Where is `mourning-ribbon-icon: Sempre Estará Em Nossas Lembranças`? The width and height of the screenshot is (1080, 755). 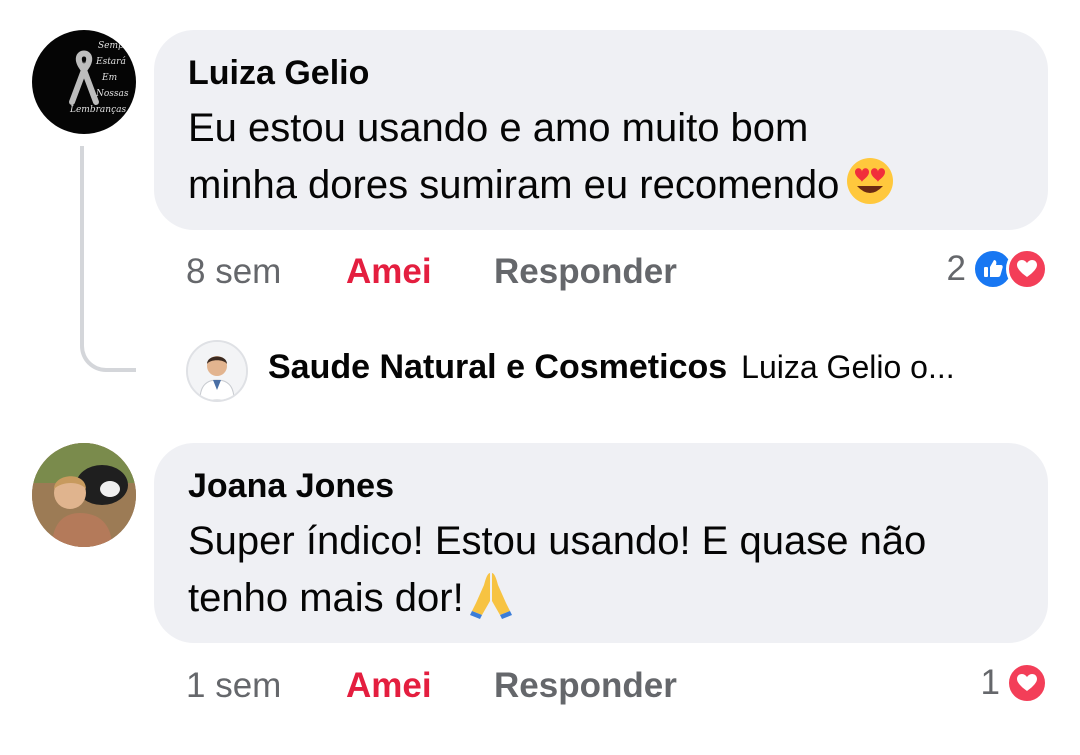
mourning-ribbon-icon: Sempre Estará Em Nossas Lembranças is located at coordinates (101, 78).